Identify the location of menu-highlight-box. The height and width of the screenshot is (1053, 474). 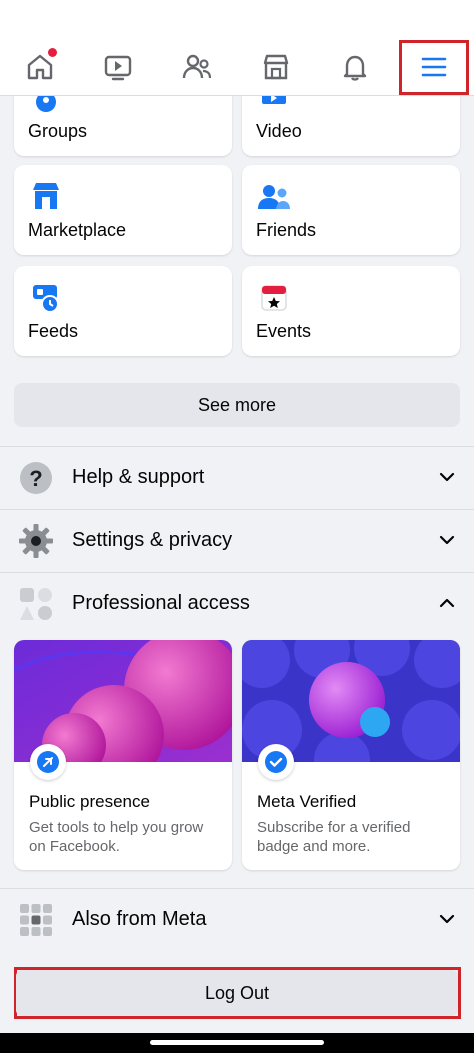
(434, 67).